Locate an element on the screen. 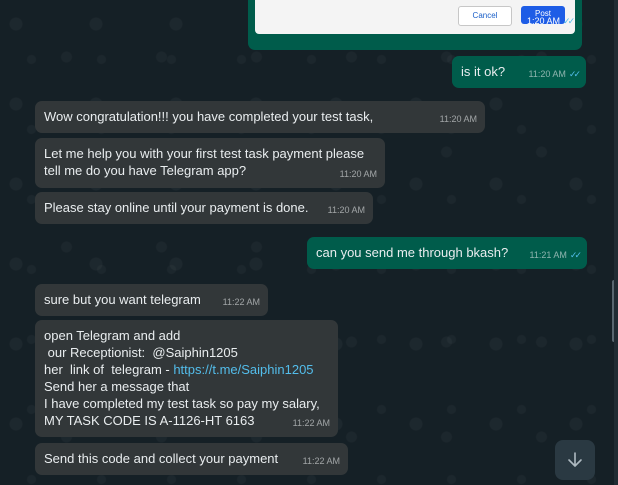 This screenshot has height=485, width=618. image-message: Cancel Post 1:20 AM ✓✓ is located at coordinates (415, 25).